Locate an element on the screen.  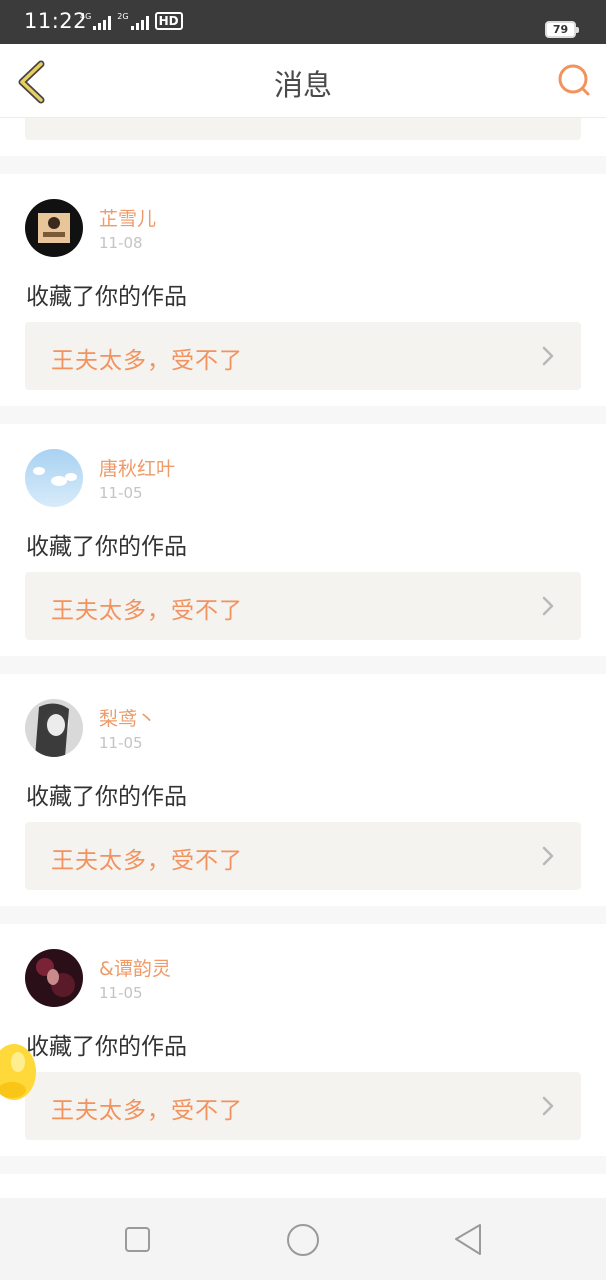
search-icon is located at coordinates (574, 80).